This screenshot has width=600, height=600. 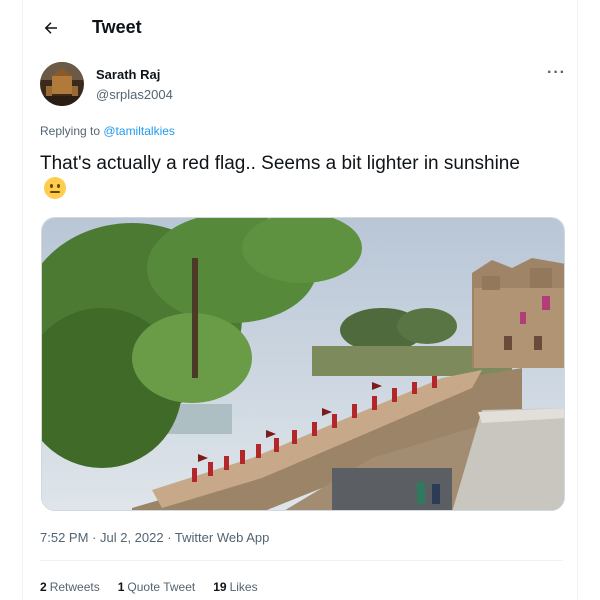 What do you see at coordinates (220, 587) in the screenshot?
I see `likes-count: 19` at bounding box center [220, 587].